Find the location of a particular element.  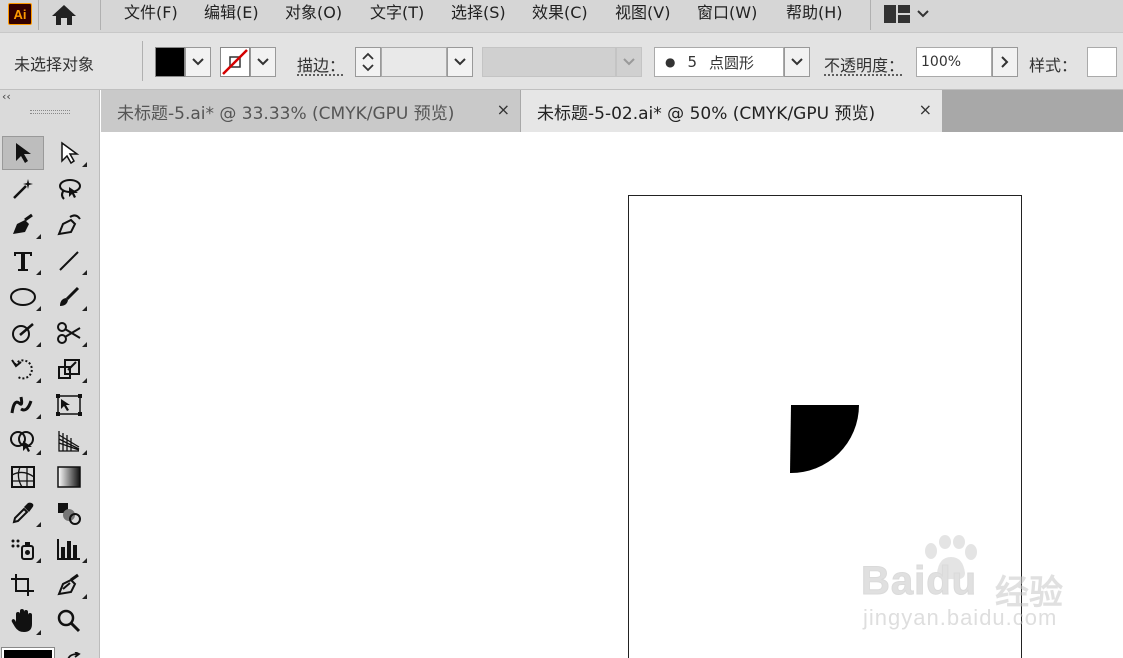

stroke-weight-stepper is located at coordinates (368, 62).